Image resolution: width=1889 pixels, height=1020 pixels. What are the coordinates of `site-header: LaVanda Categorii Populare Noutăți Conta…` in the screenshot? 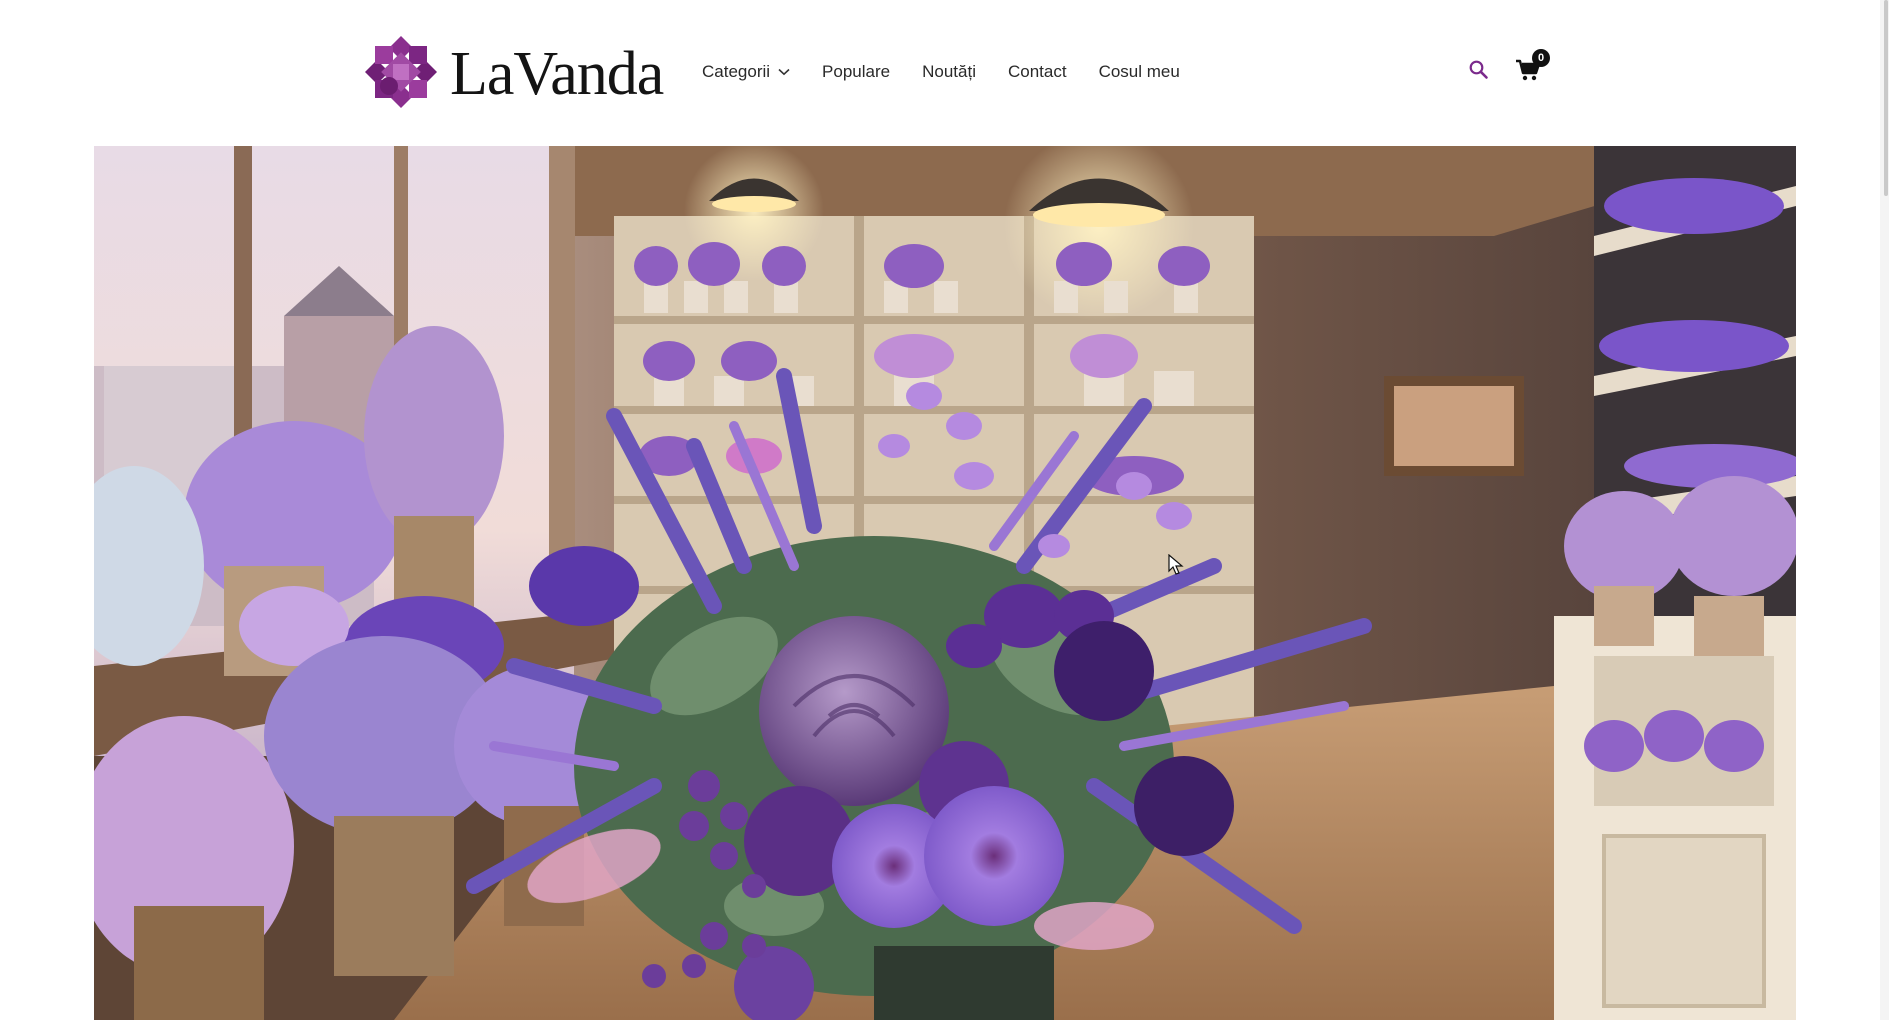 It's located at (944, 73).